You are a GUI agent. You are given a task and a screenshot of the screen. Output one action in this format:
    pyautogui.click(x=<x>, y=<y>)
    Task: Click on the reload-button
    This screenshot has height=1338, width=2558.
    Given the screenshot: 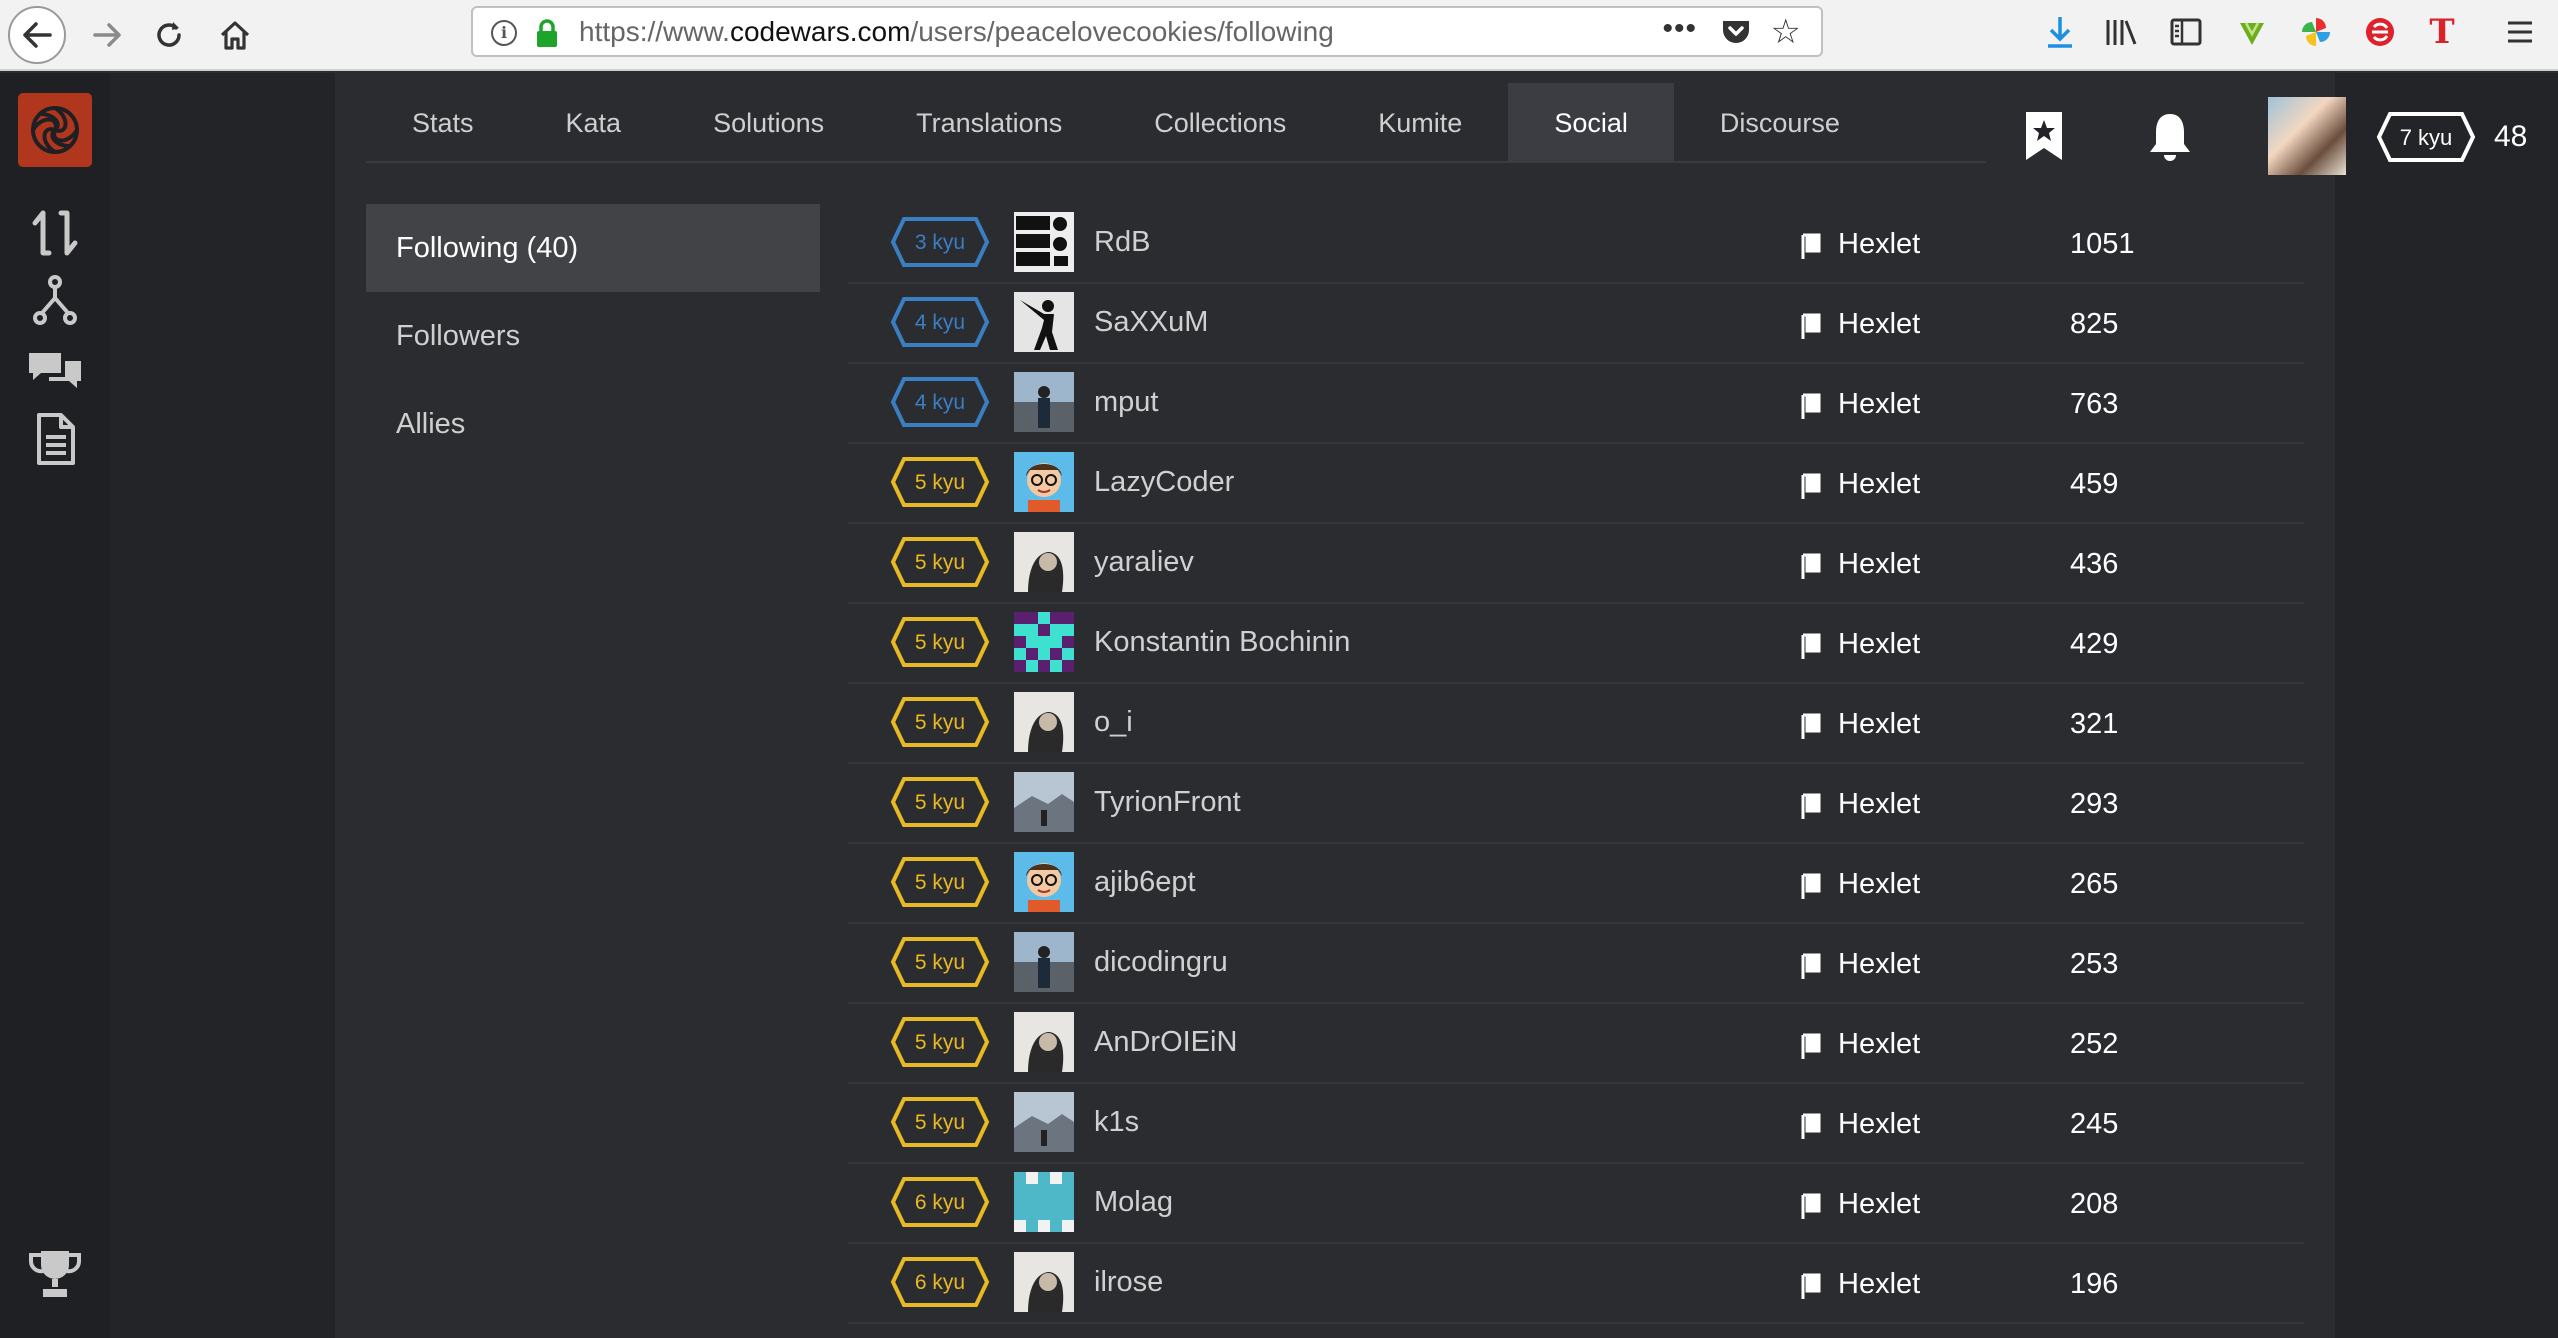 What is the action you would take?
    pyautogui.click(x=169, y=35)
    